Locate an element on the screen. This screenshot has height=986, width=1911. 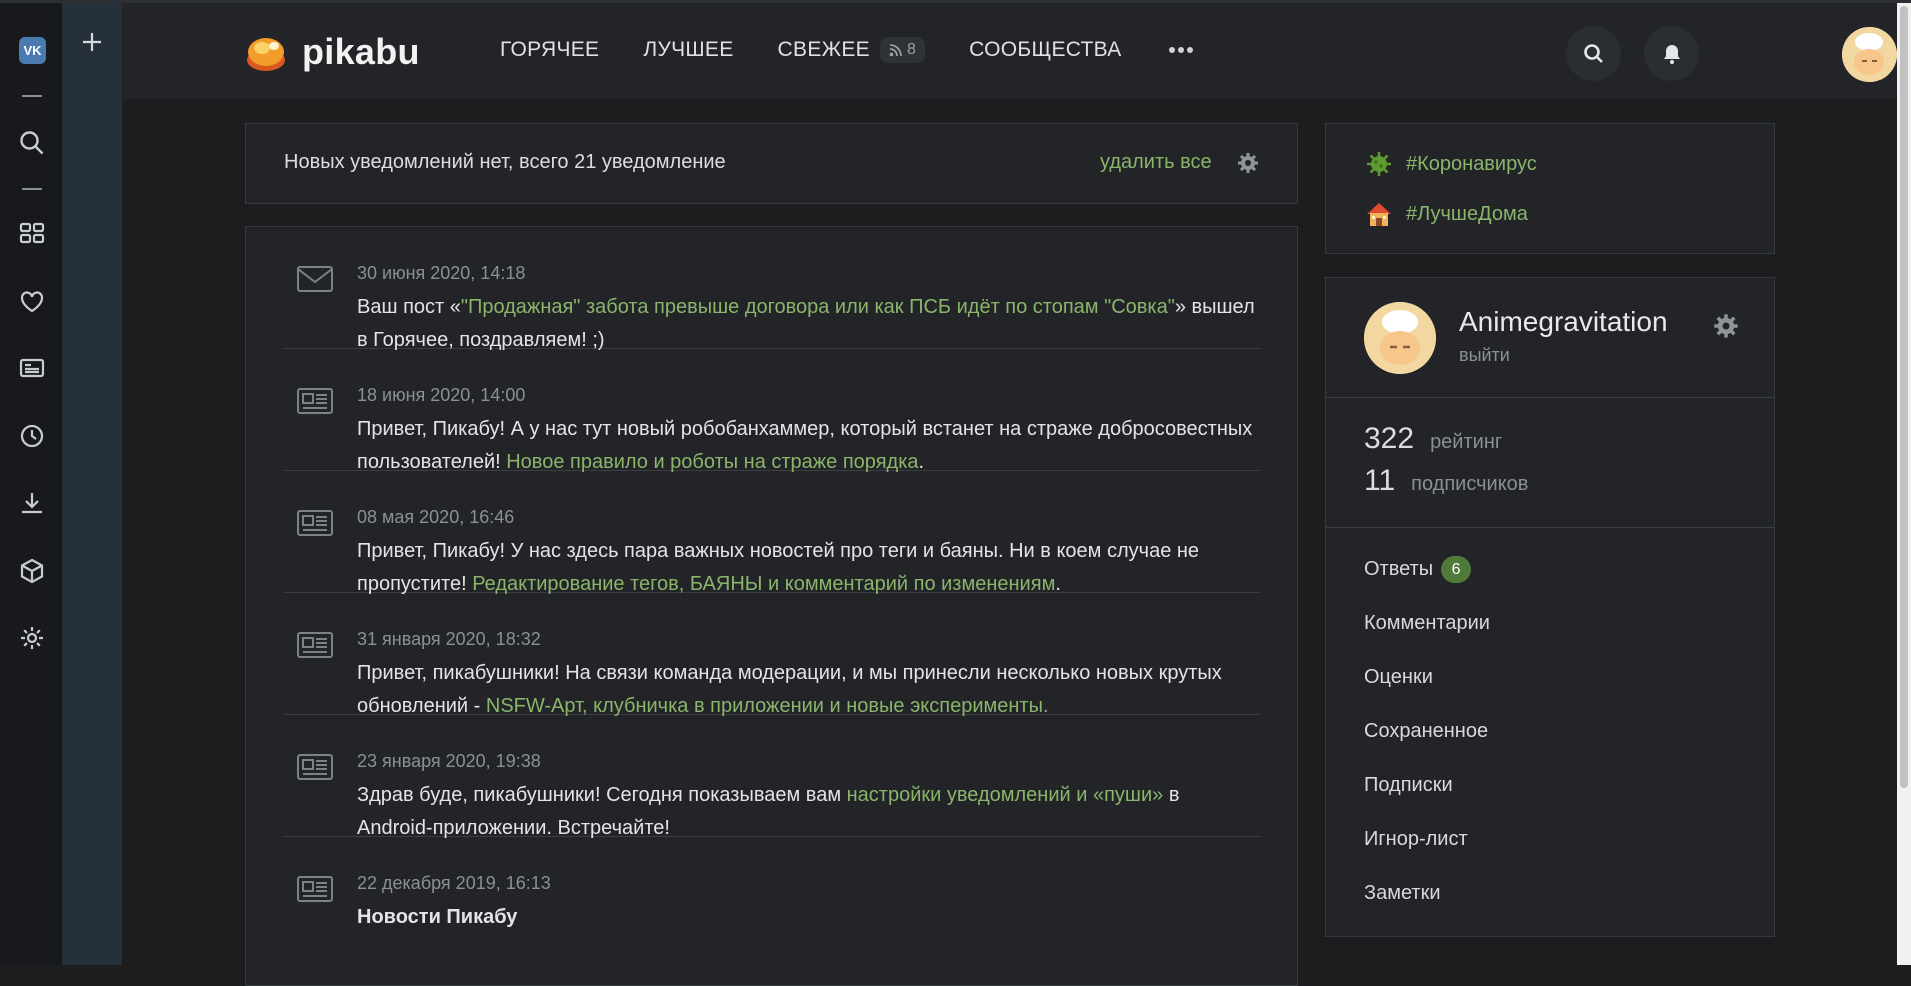
menu-ignore-list: Игнор-лист is located at coordinates (1416, 839).